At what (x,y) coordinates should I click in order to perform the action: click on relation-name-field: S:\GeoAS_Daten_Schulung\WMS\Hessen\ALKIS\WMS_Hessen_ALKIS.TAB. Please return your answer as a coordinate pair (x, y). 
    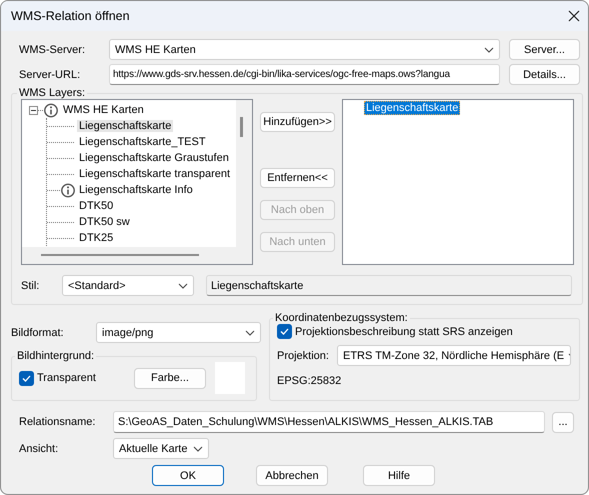
    Looking at the image, I should click on (329, 422).